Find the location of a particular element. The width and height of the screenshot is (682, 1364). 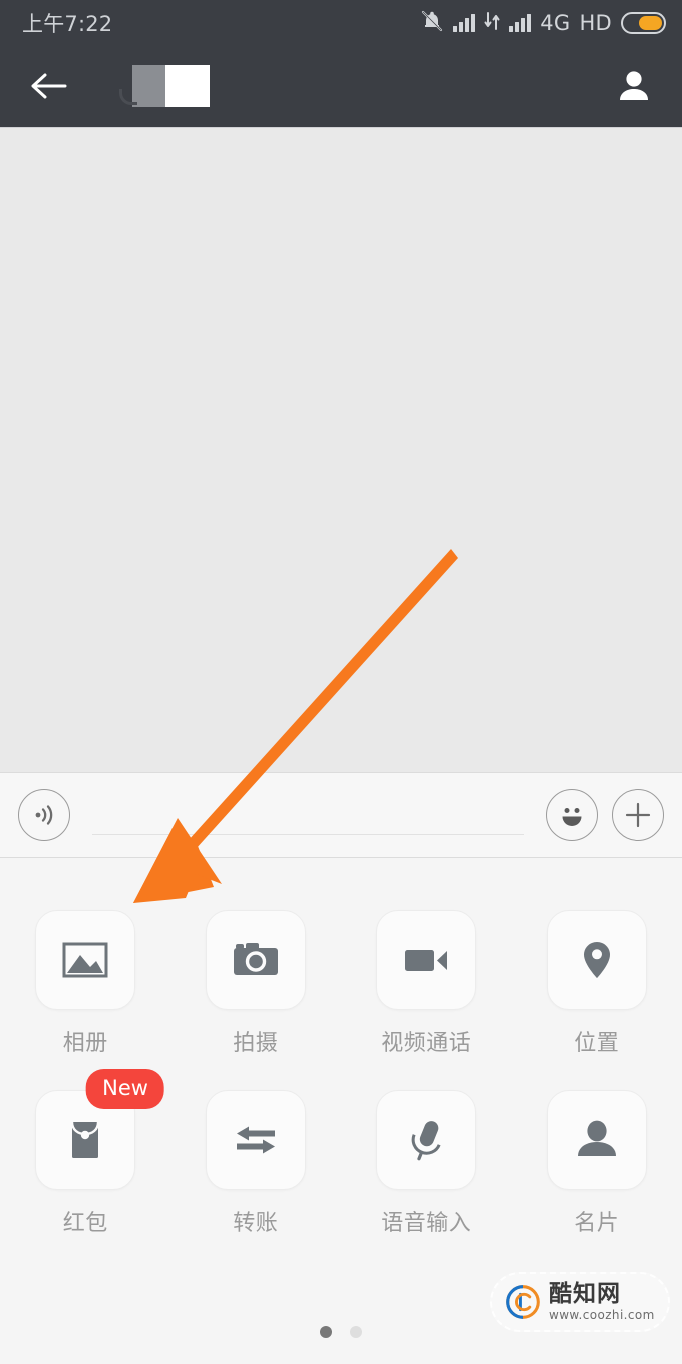

location-tile is located at coordinates (596, 960).